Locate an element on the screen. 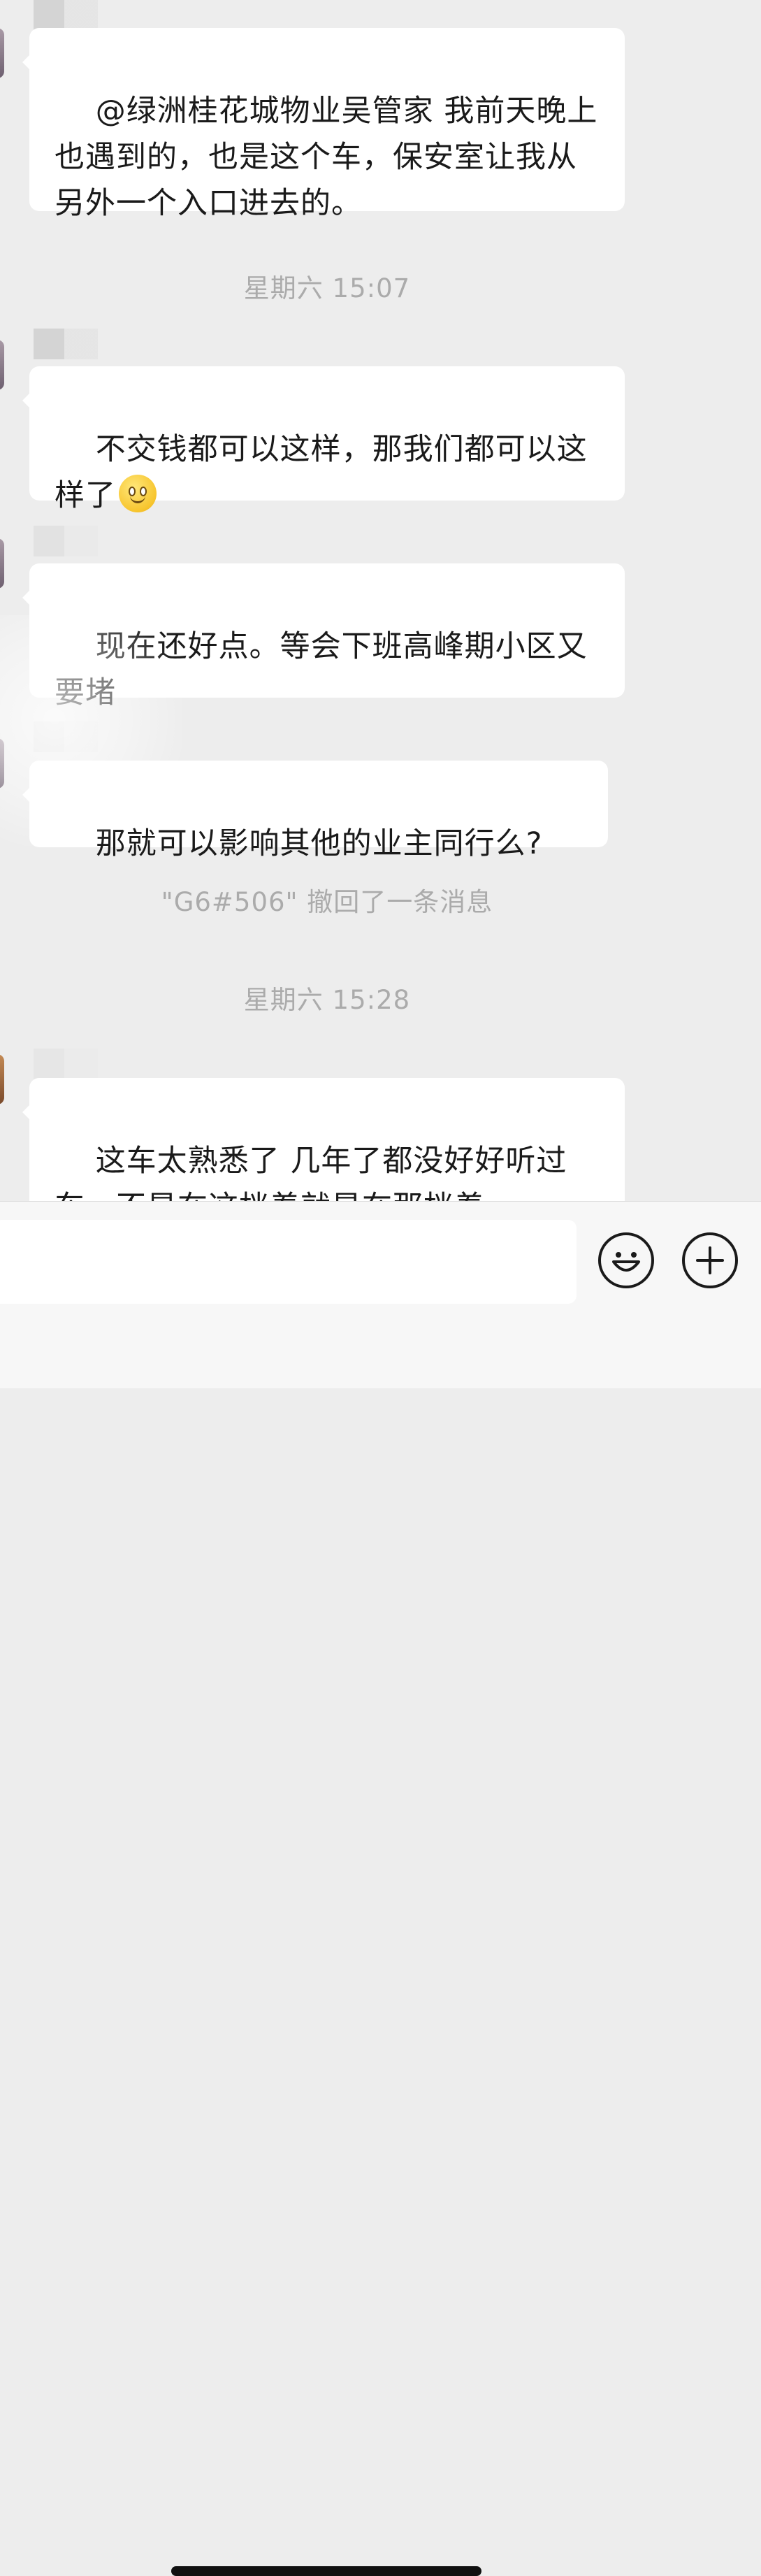 The image size is (761, 2576). message-text: 那就可以影响其他的业主同行么? is located at coordinates (319, 843).